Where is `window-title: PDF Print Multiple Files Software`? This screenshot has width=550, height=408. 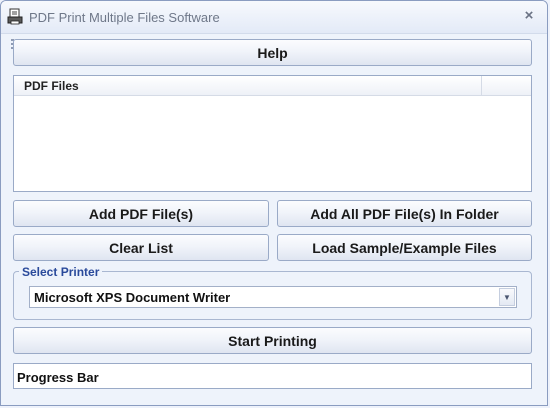
window-title: PDF Print Multiple Files Software is located at coordinates (124, 17).